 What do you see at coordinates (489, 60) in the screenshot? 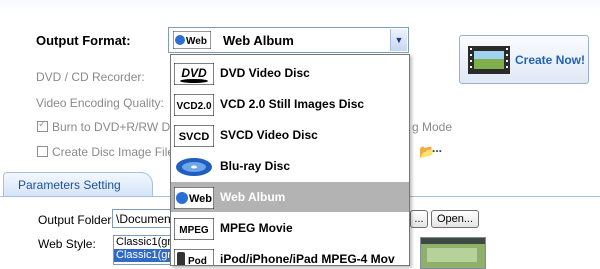
I see `film-strip-icon` at bounding box center [489, 60].